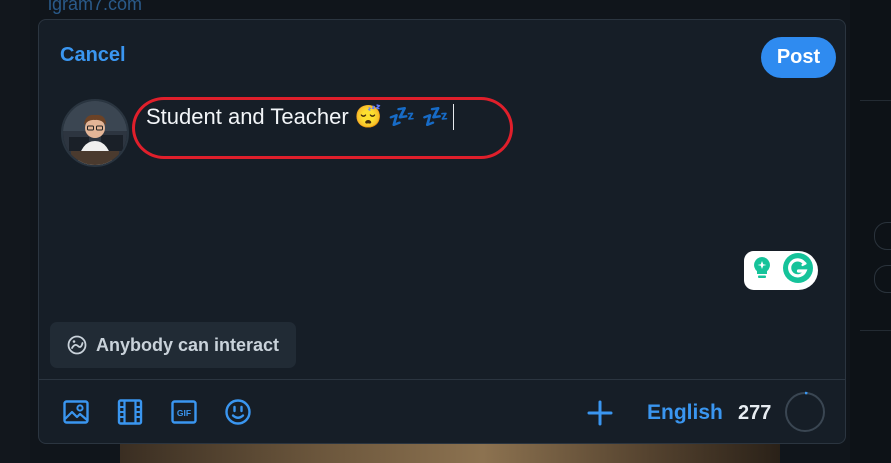  Describe the element at coordinates (454, 117) in the screenshot. I see `text-caret` at that location.